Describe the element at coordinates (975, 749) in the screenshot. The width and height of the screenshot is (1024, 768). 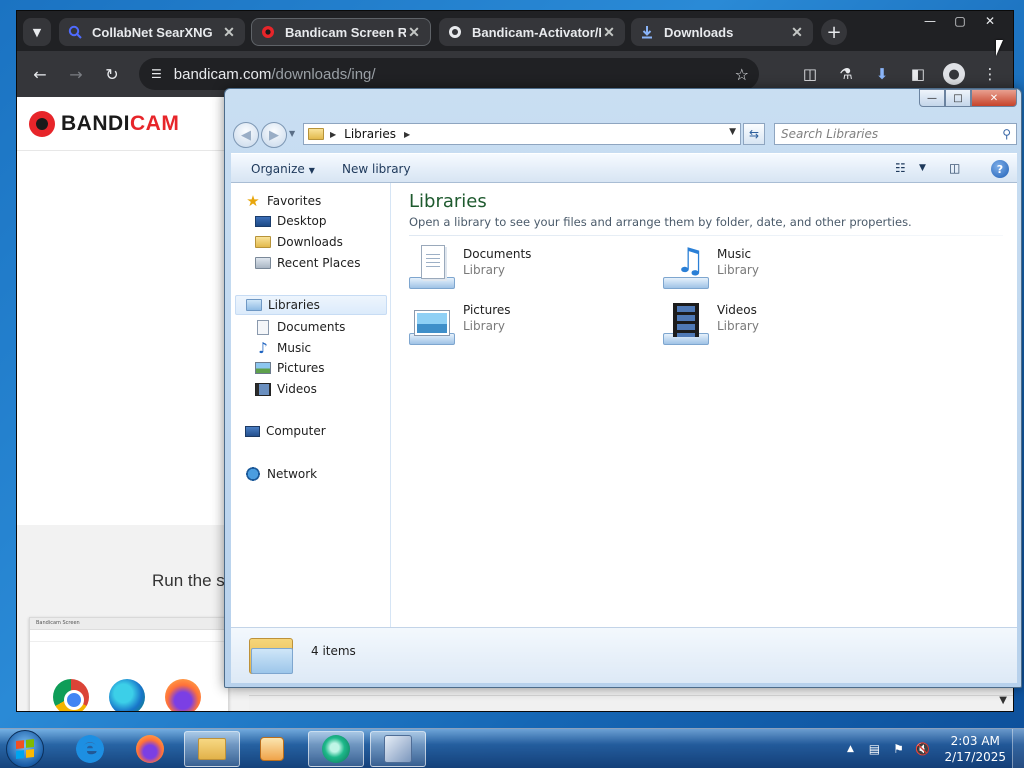
I see `system-clock: 2:03 AM 2/17/2025` at that location.